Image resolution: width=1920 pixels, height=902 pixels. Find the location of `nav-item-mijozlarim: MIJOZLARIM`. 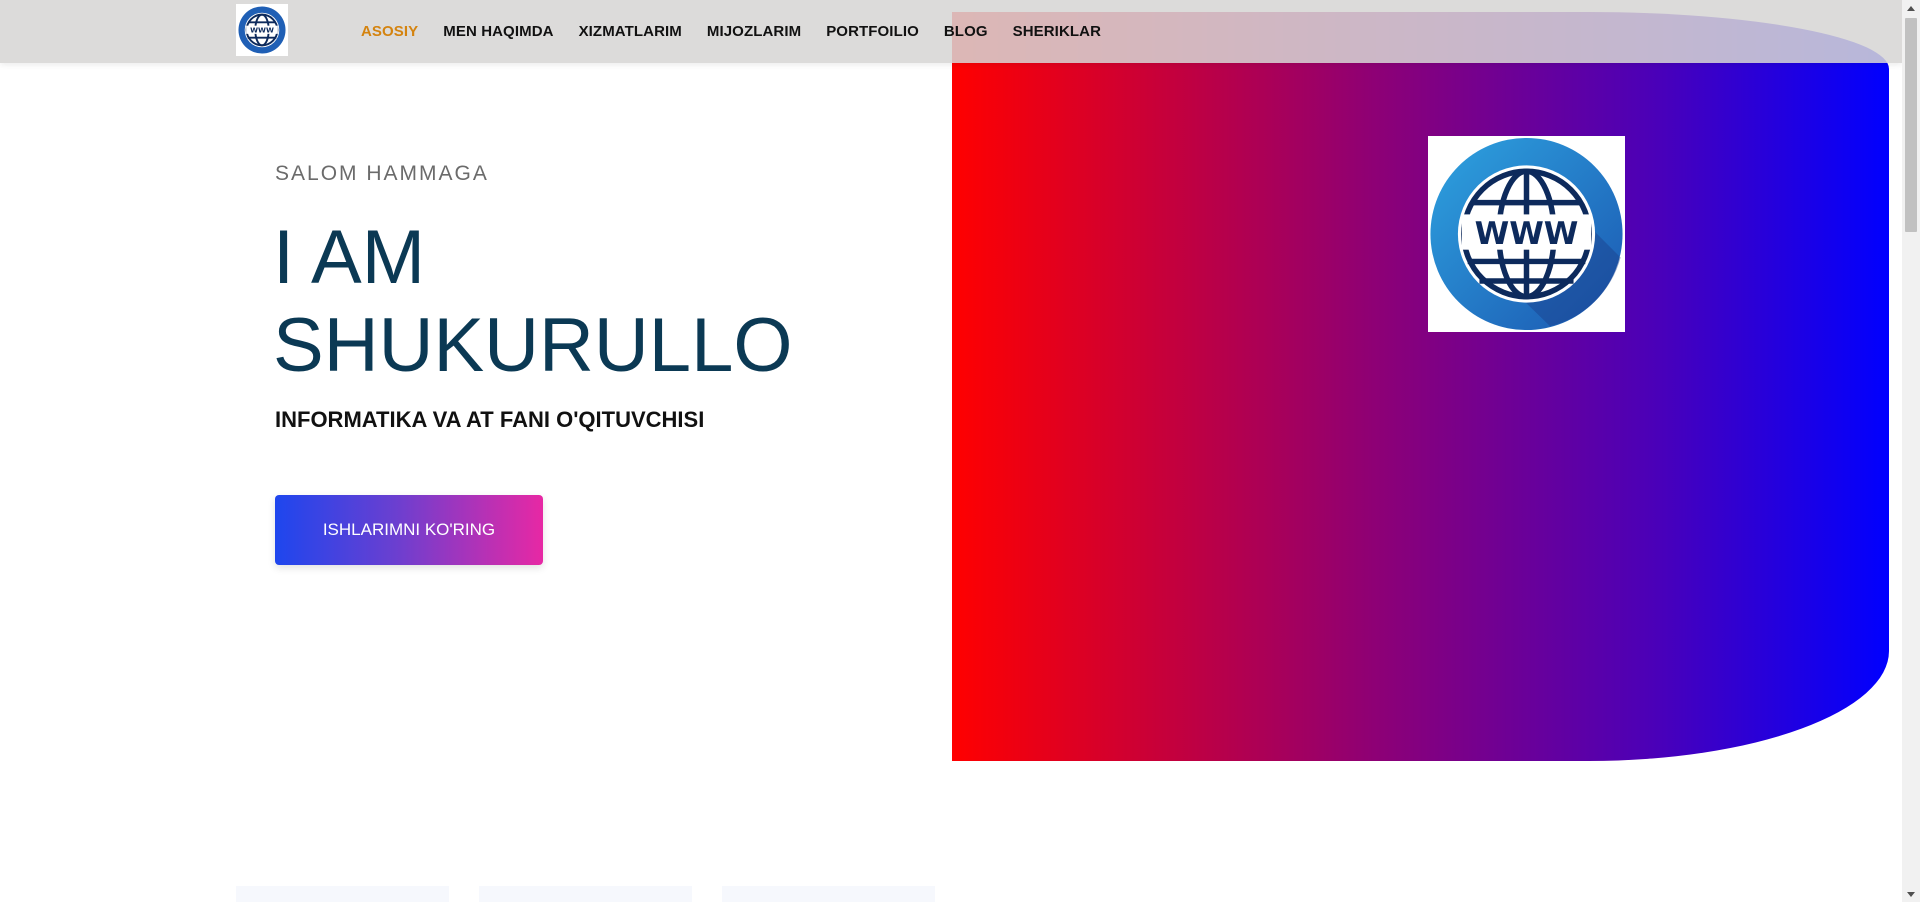

nav-item-mijozlarim: MIJOZLARIM is located at coordinates (754, 31).